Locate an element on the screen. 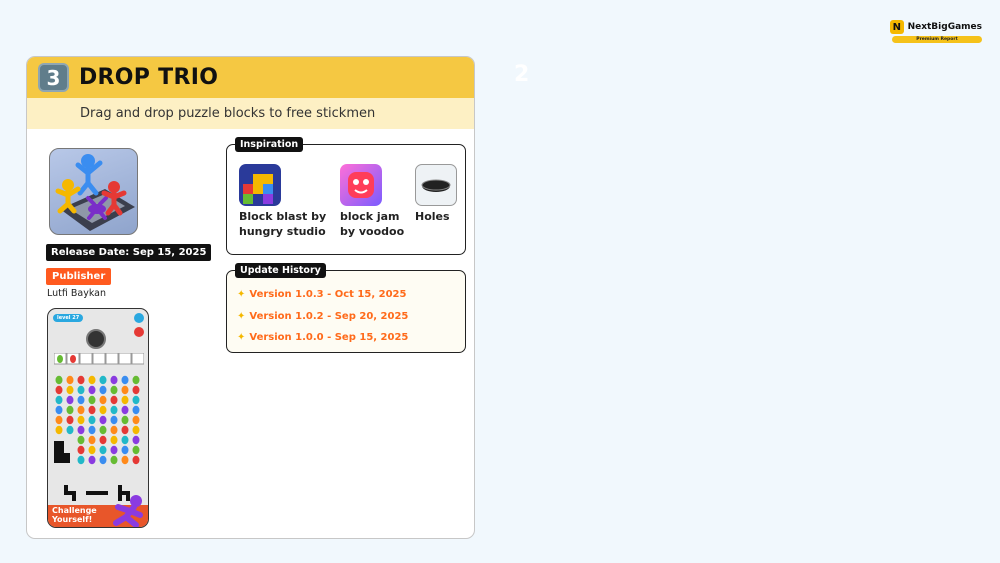  brand: N NextBigGames Premium Report is located at coordinates (936, 31).